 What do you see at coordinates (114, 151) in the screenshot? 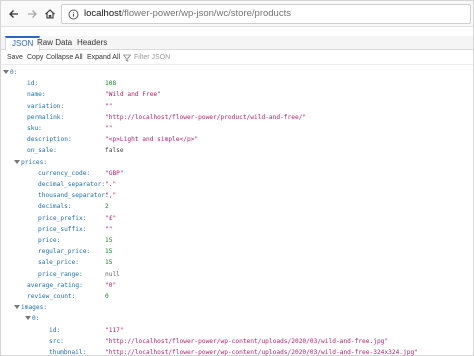
I see `json-value: false` at bounding box center [114, 151].